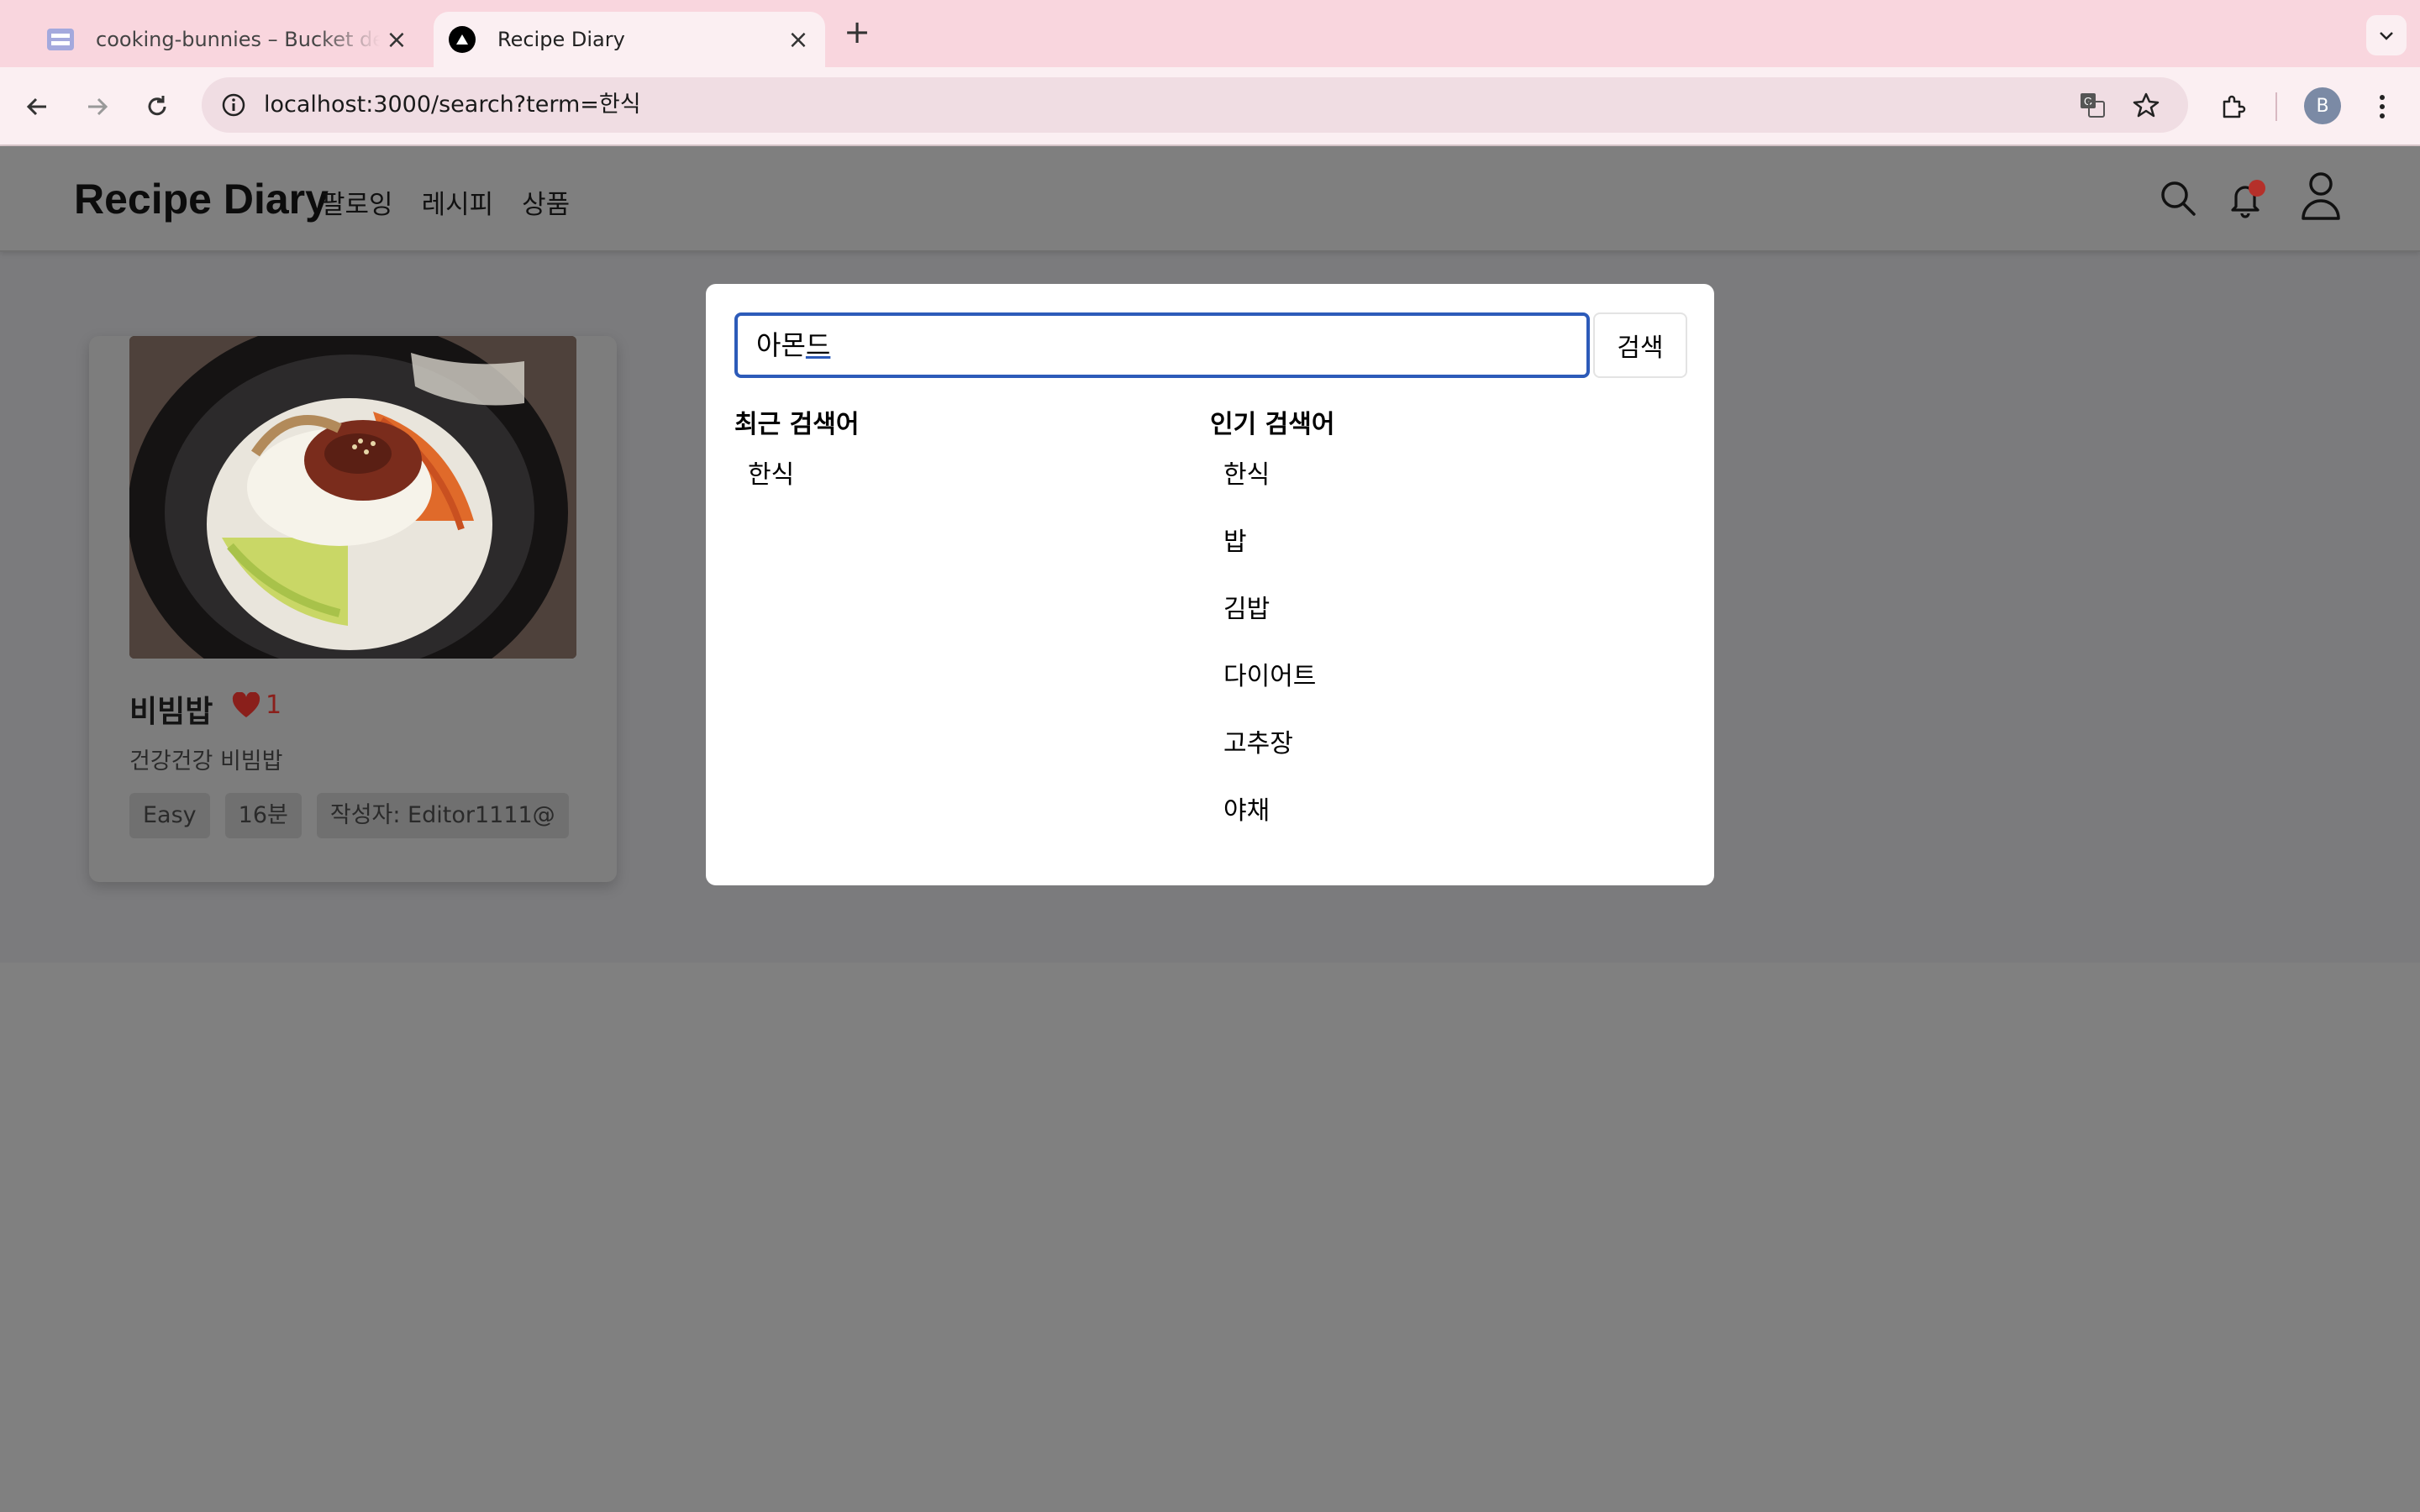  I want to click on like-count: 1, so click(256, 705).